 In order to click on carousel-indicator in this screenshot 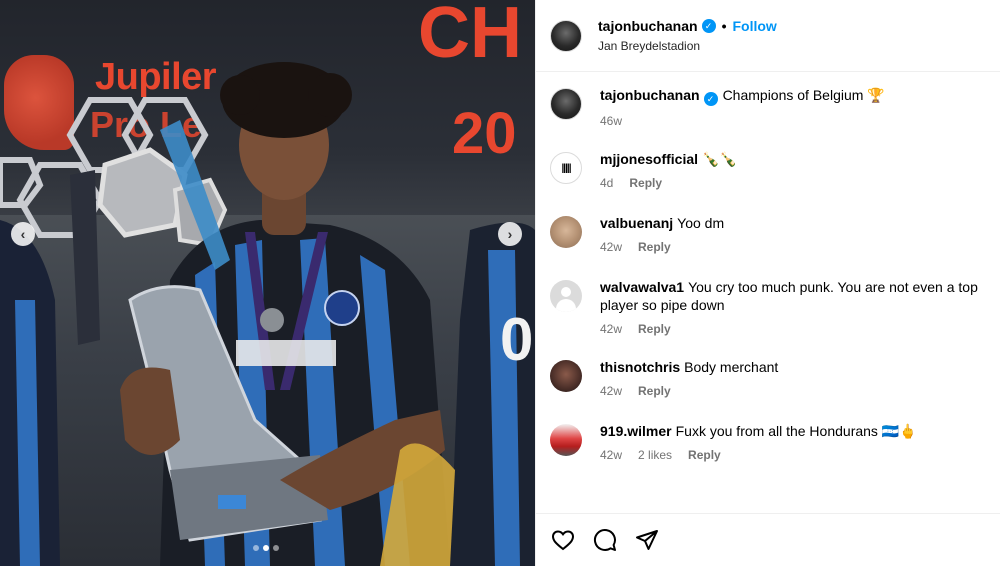, I will do `click(266, 548)`.